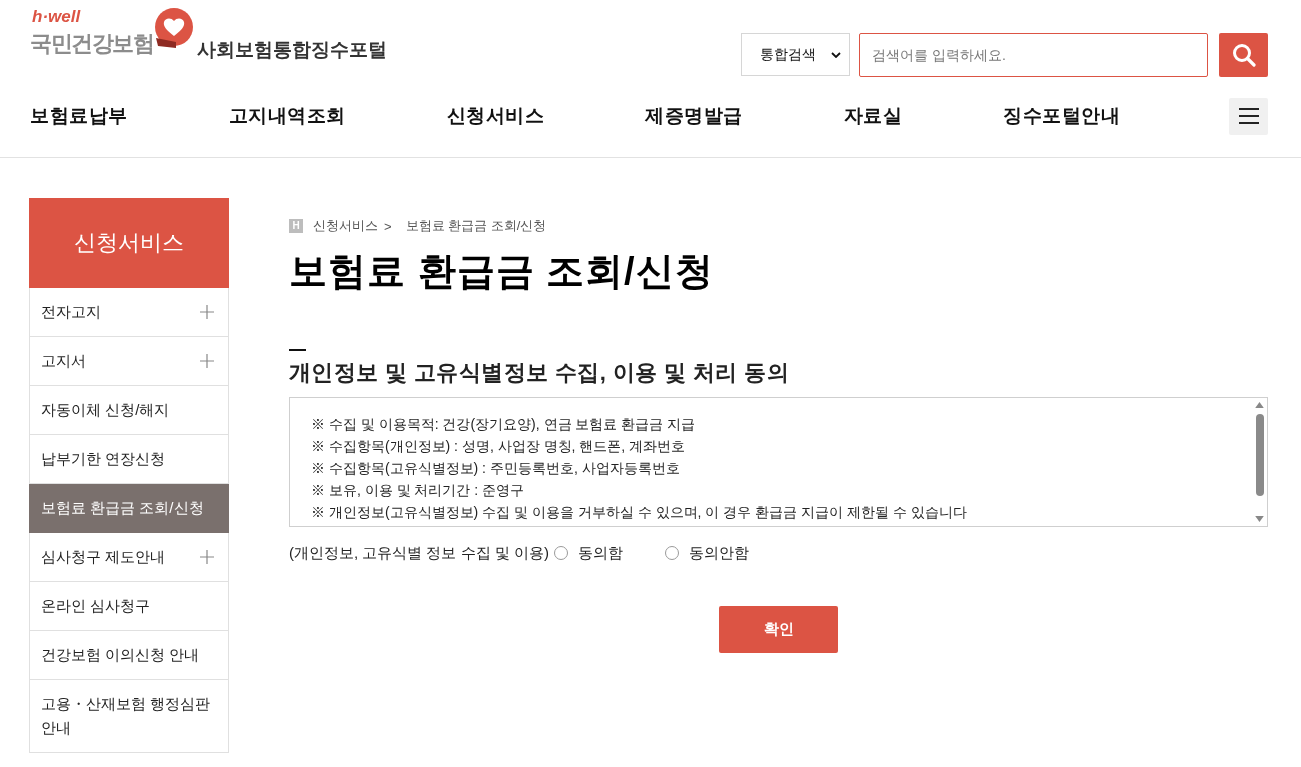 Image resolution: width=1301 pixels, height=767 pixels. Describe the element at coordinates (129, 312) in the screenshot. I see `sidebar-item: 전자고지` at that location.